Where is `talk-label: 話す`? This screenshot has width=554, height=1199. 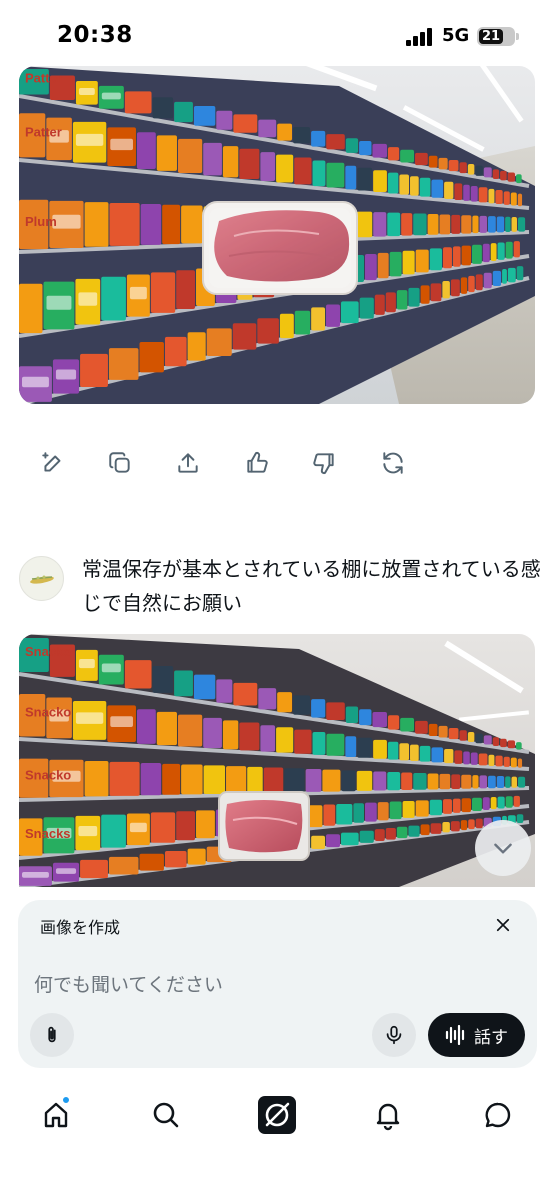 talk-label: 話す is located at coordinates (491, 1037).